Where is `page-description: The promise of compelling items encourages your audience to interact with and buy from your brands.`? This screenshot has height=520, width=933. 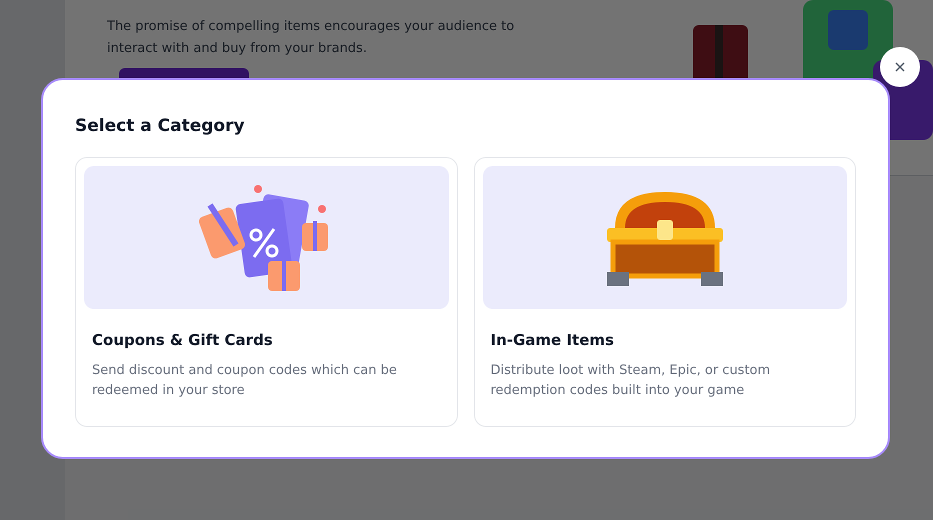
page-description: The promise of compelling items encourages your audience to interact with and buy from your brands. is located at coordinates (311, 38).